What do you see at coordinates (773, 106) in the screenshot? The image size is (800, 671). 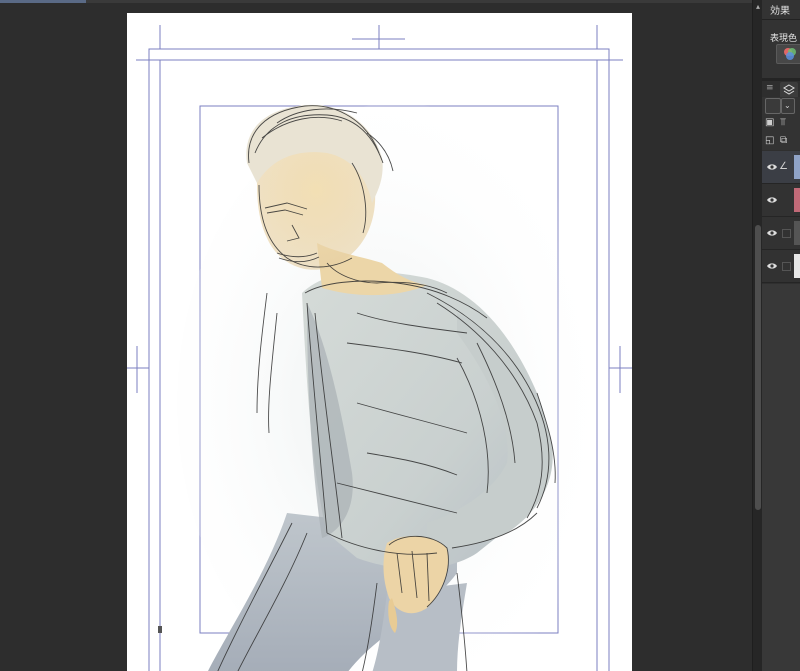 I see `frame-icon` at bounding box center [773, 106].